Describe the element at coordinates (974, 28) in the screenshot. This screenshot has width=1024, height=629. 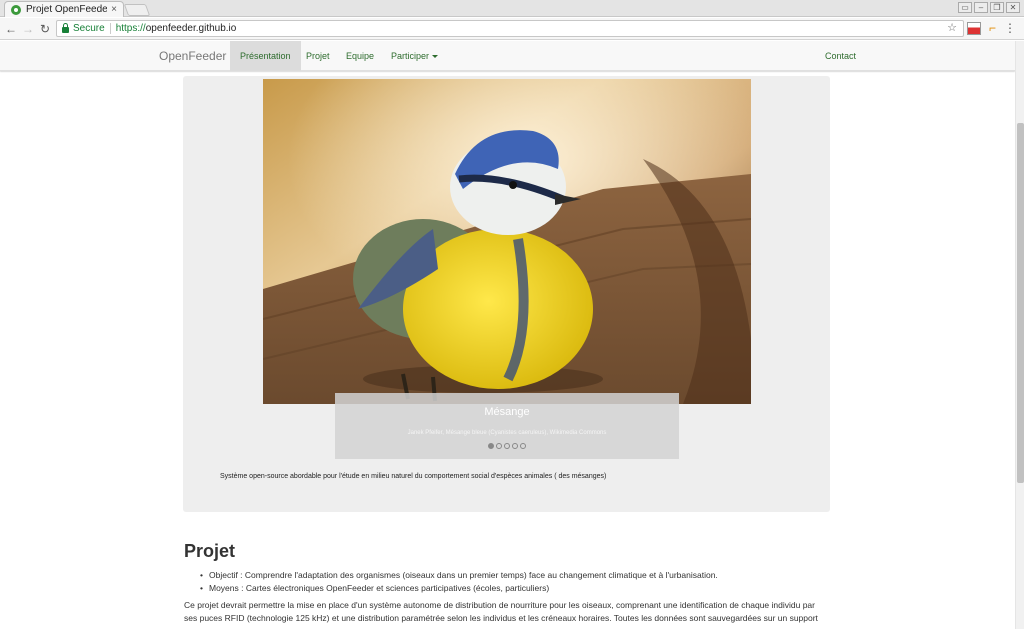
I see `extension-calendar-icon` at that location.